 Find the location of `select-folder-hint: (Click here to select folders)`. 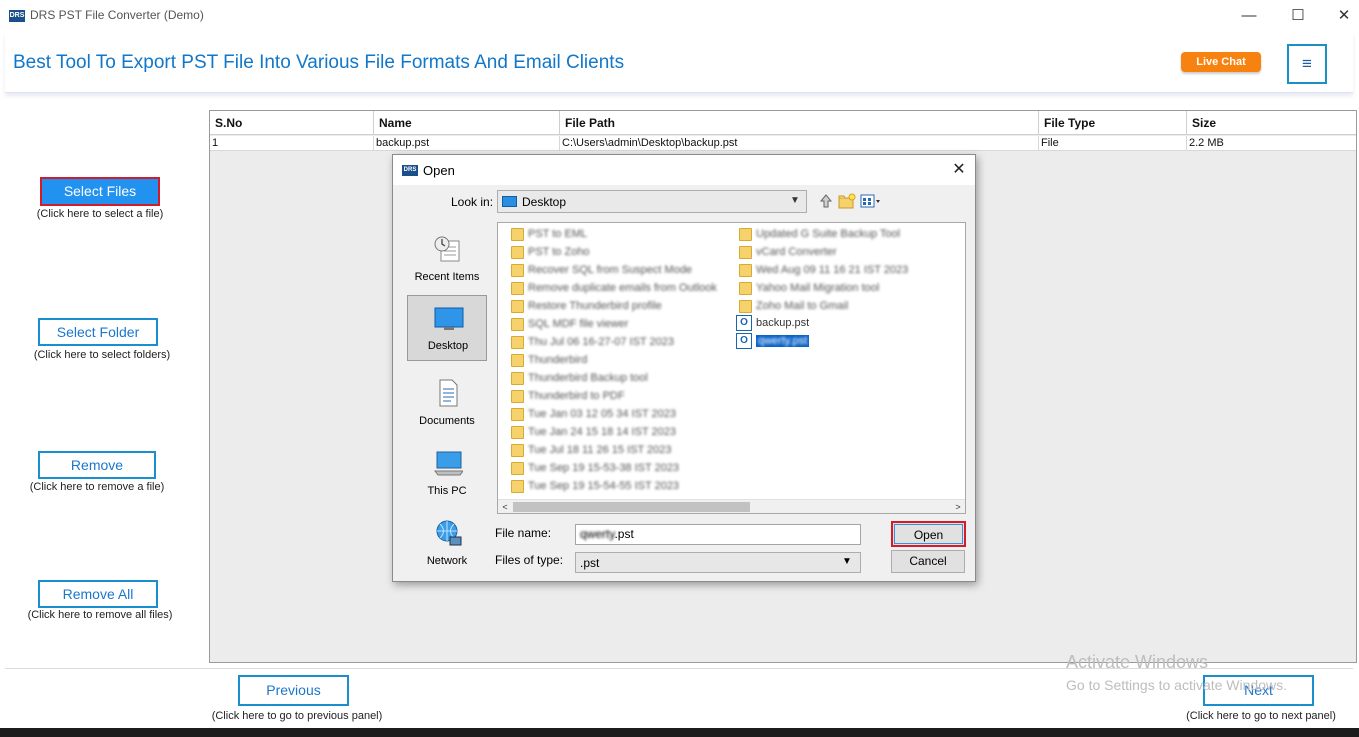

select-folder-hint: (Click here to select folders) is located at coordinates (102, 355).